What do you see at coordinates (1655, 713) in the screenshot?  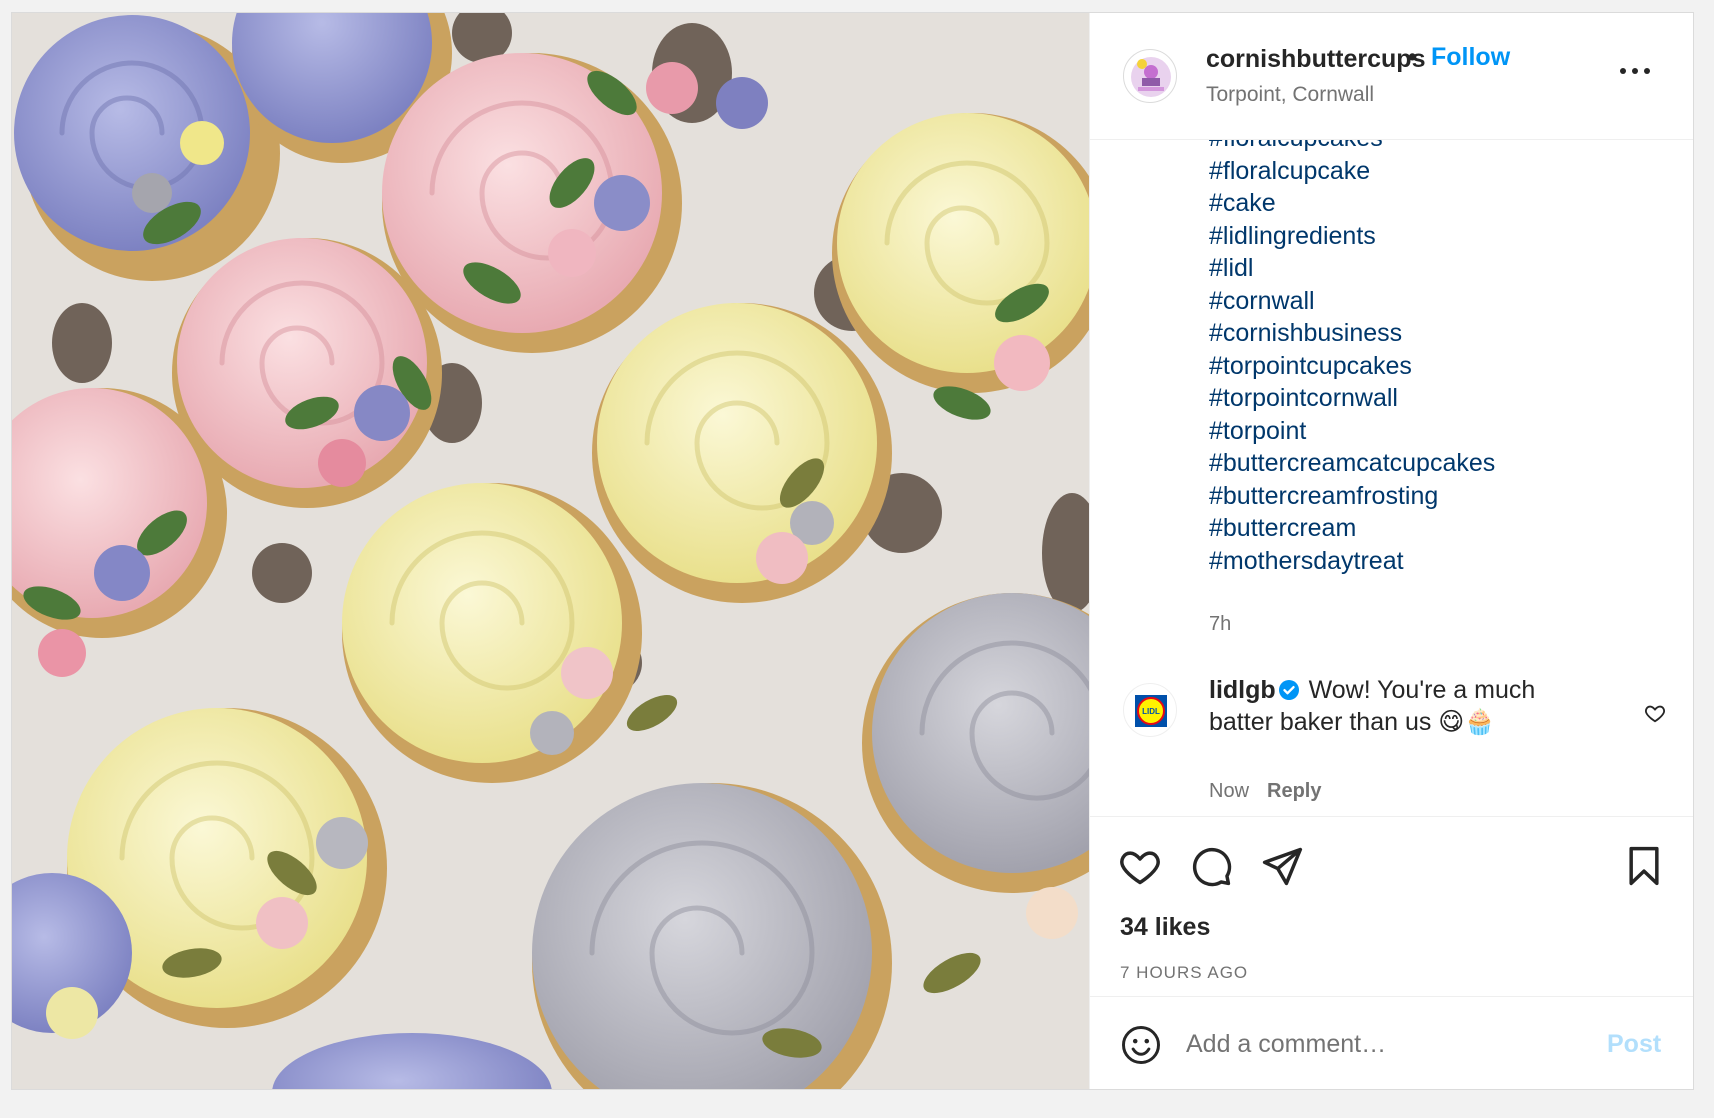 I see `comment-like-heart-icon` at bounding box center [1655, 713].